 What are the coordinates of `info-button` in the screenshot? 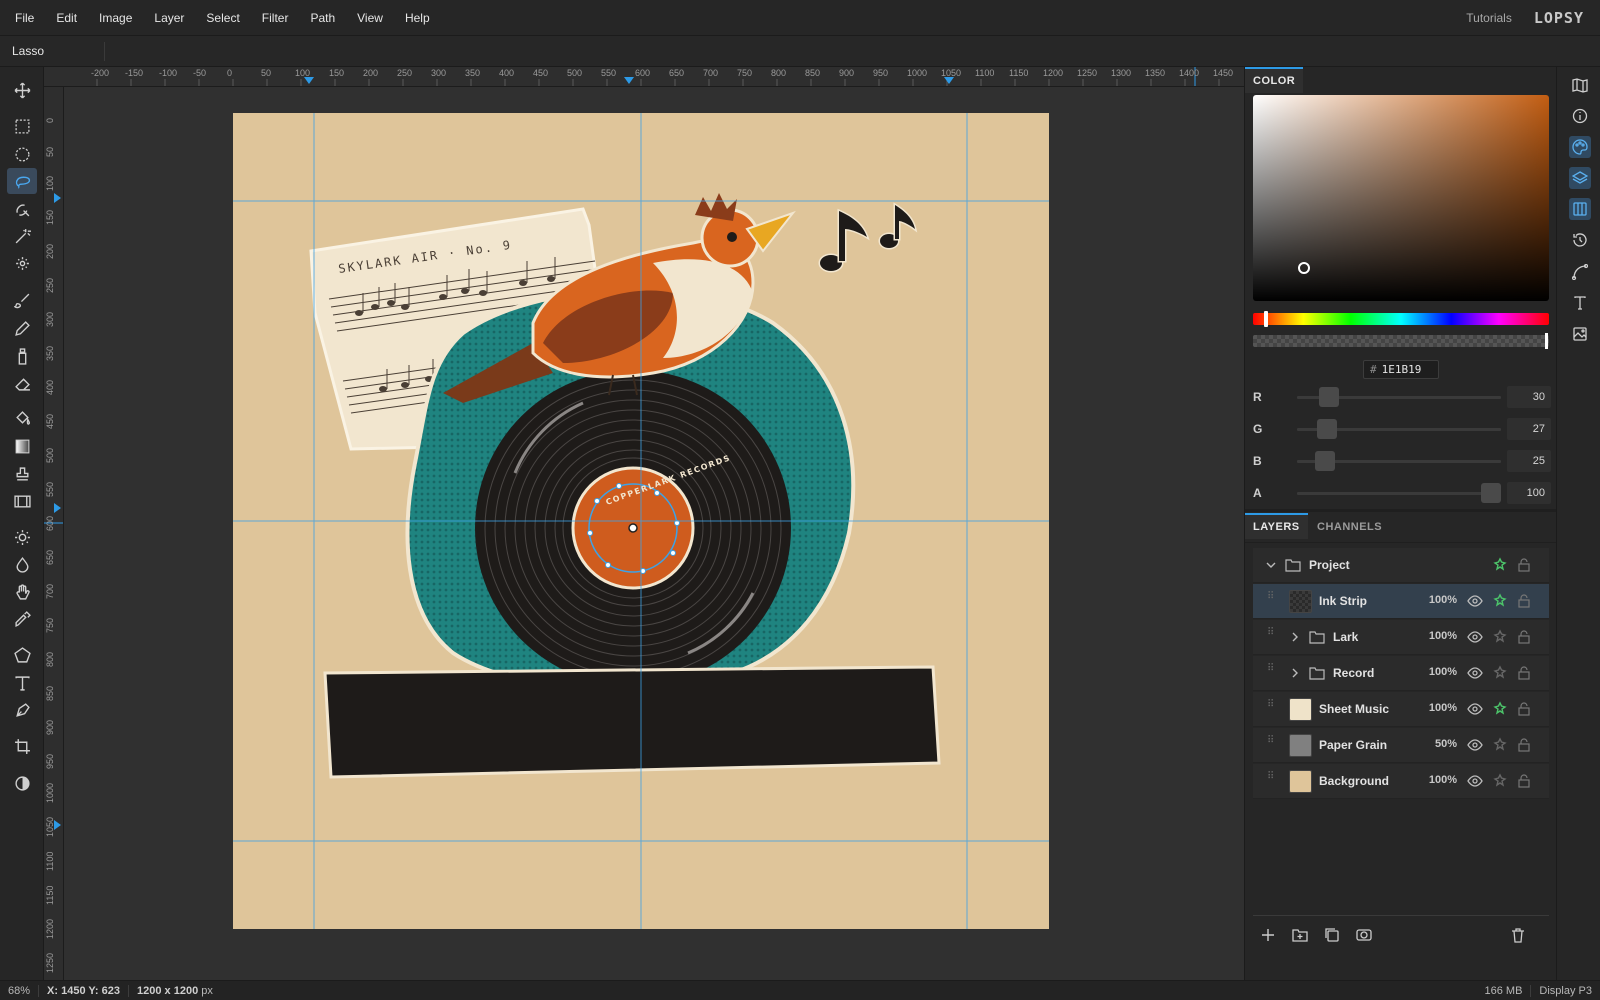 It's located at (1580, 116).